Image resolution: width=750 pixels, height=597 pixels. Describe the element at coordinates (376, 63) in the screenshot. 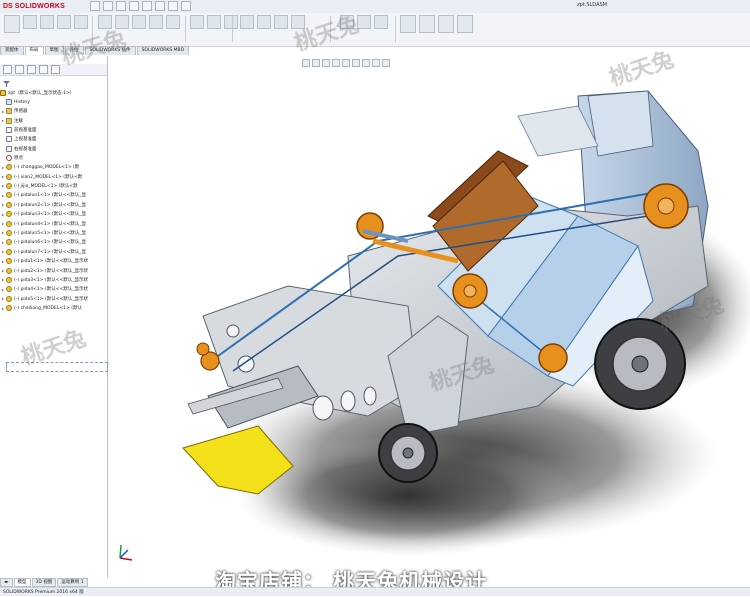

I see `edit-appearance-icon` at that location.